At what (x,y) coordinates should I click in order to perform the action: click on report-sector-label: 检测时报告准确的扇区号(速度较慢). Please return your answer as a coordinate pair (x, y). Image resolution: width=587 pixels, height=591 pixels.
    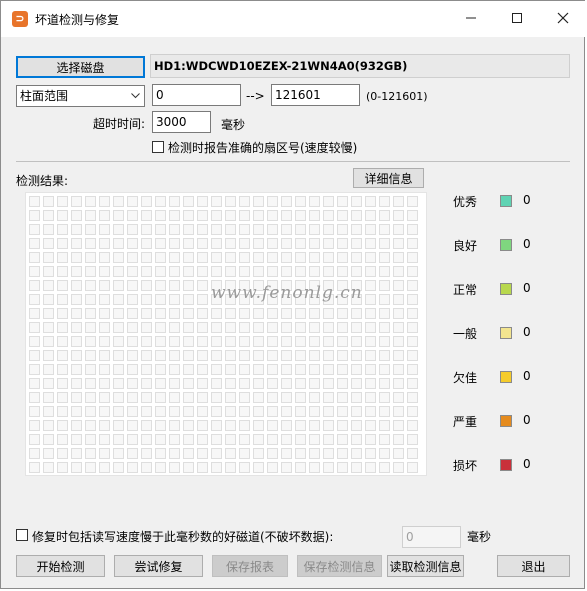
    Looking at the image, I should click on (263, 148).